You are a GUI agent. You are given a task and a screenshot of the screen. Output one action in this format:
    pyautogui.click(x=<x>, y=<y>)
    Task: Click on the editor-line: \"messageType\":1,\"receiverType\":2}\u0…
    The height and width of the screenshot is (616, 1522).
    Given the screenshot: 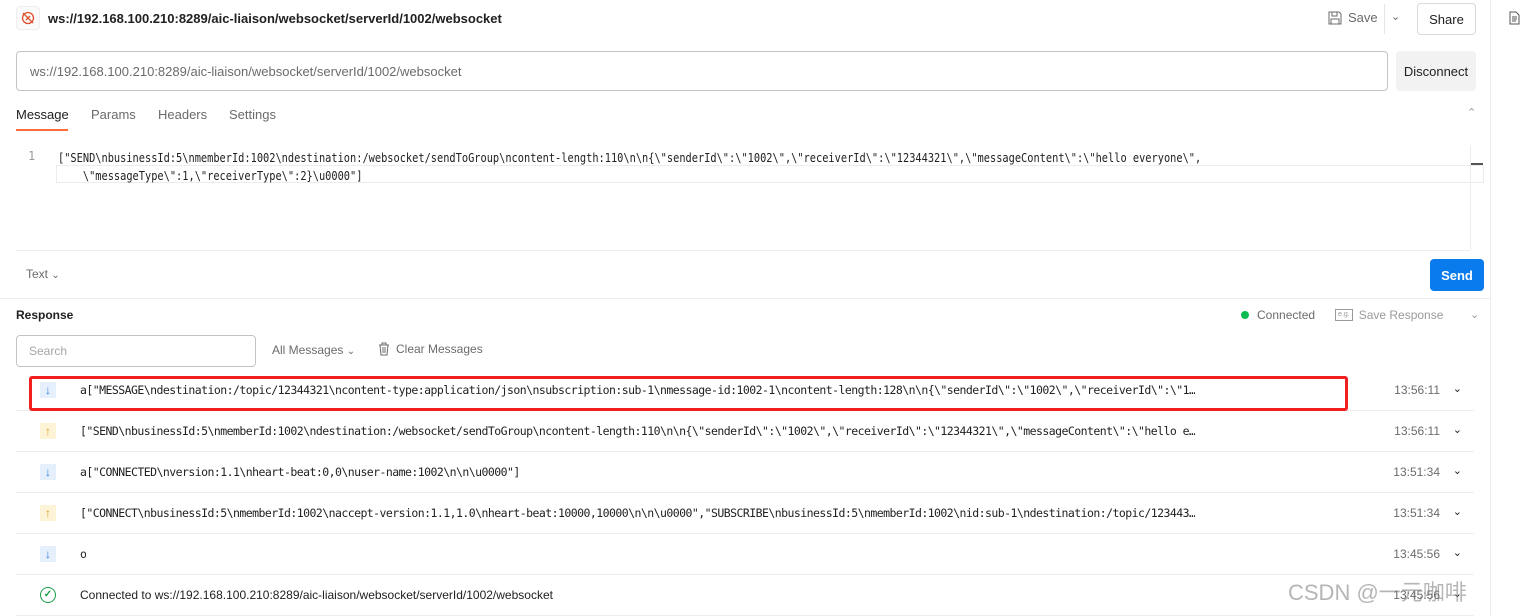 What is the action you would take?
    pyautogui.click(x=210, y=176)
    